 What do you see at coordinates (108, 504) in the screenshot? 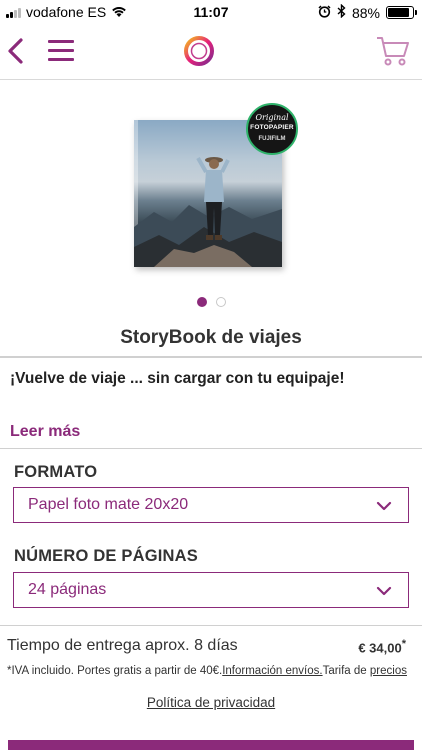
I see `format-select-value: Papel foto mate 20x20` at bounding box center [108, 504].